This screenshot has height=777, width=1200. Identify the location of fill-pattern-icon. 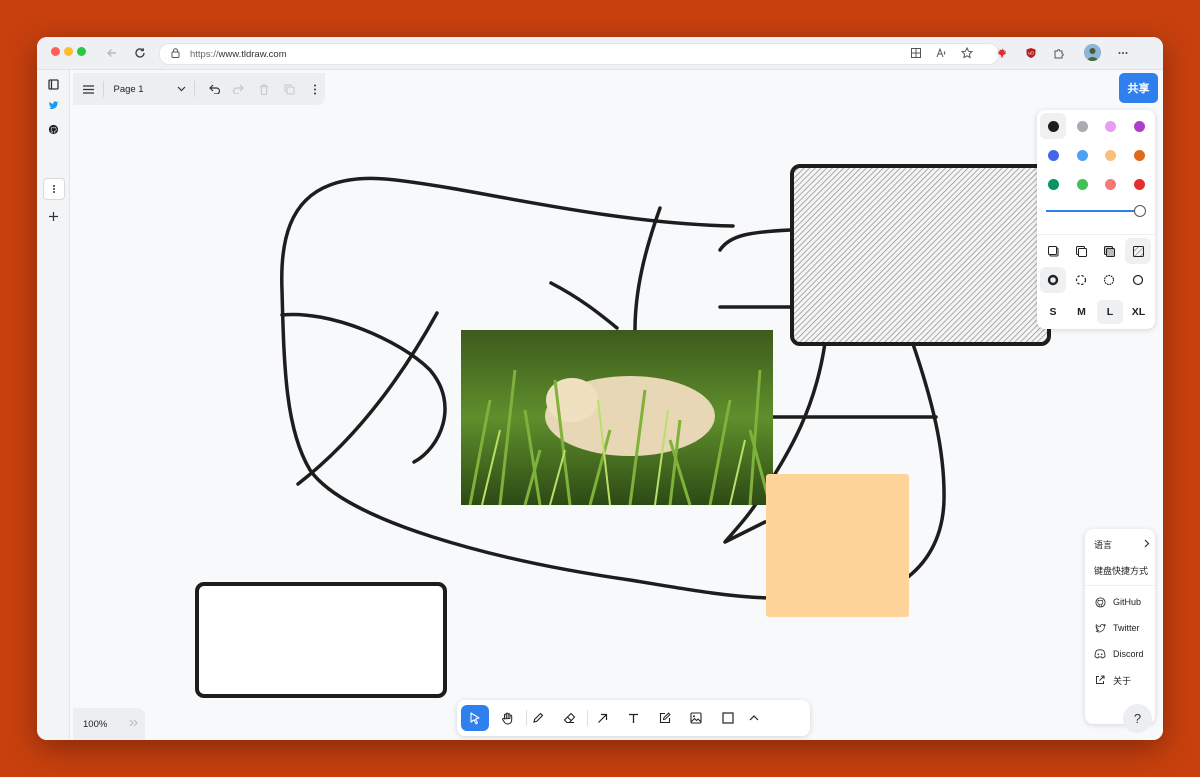
(1138, 251).